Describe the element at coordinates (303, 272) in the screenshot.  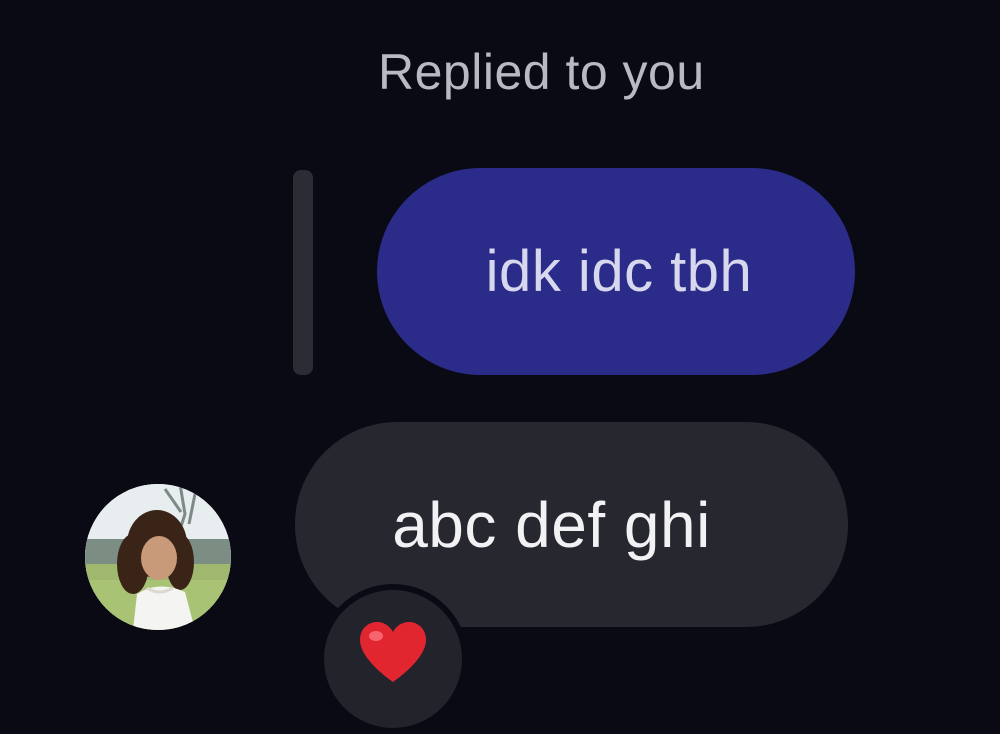
I see `reply-indicator-bar` at that location.